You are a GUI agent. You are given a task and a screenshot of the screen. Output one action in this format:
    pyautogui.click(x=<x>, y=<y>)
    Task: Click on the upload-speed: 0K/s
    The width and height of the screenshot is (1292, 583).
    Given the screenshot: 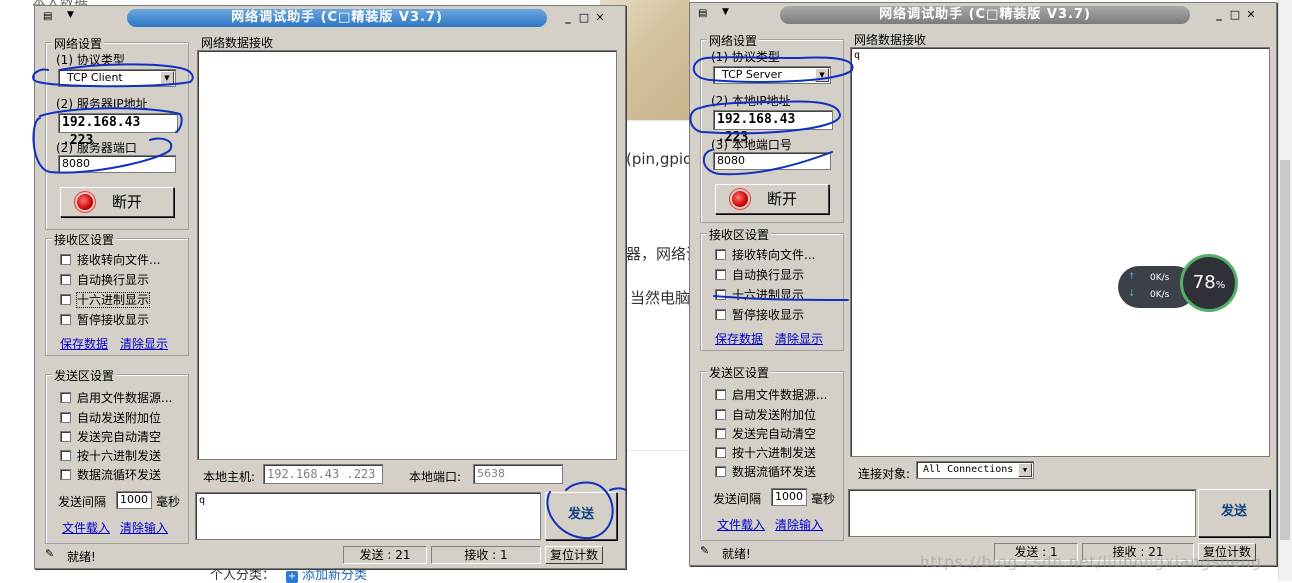 What is the action you would take?
    pyautogui.click(x=1160, y=278)
    